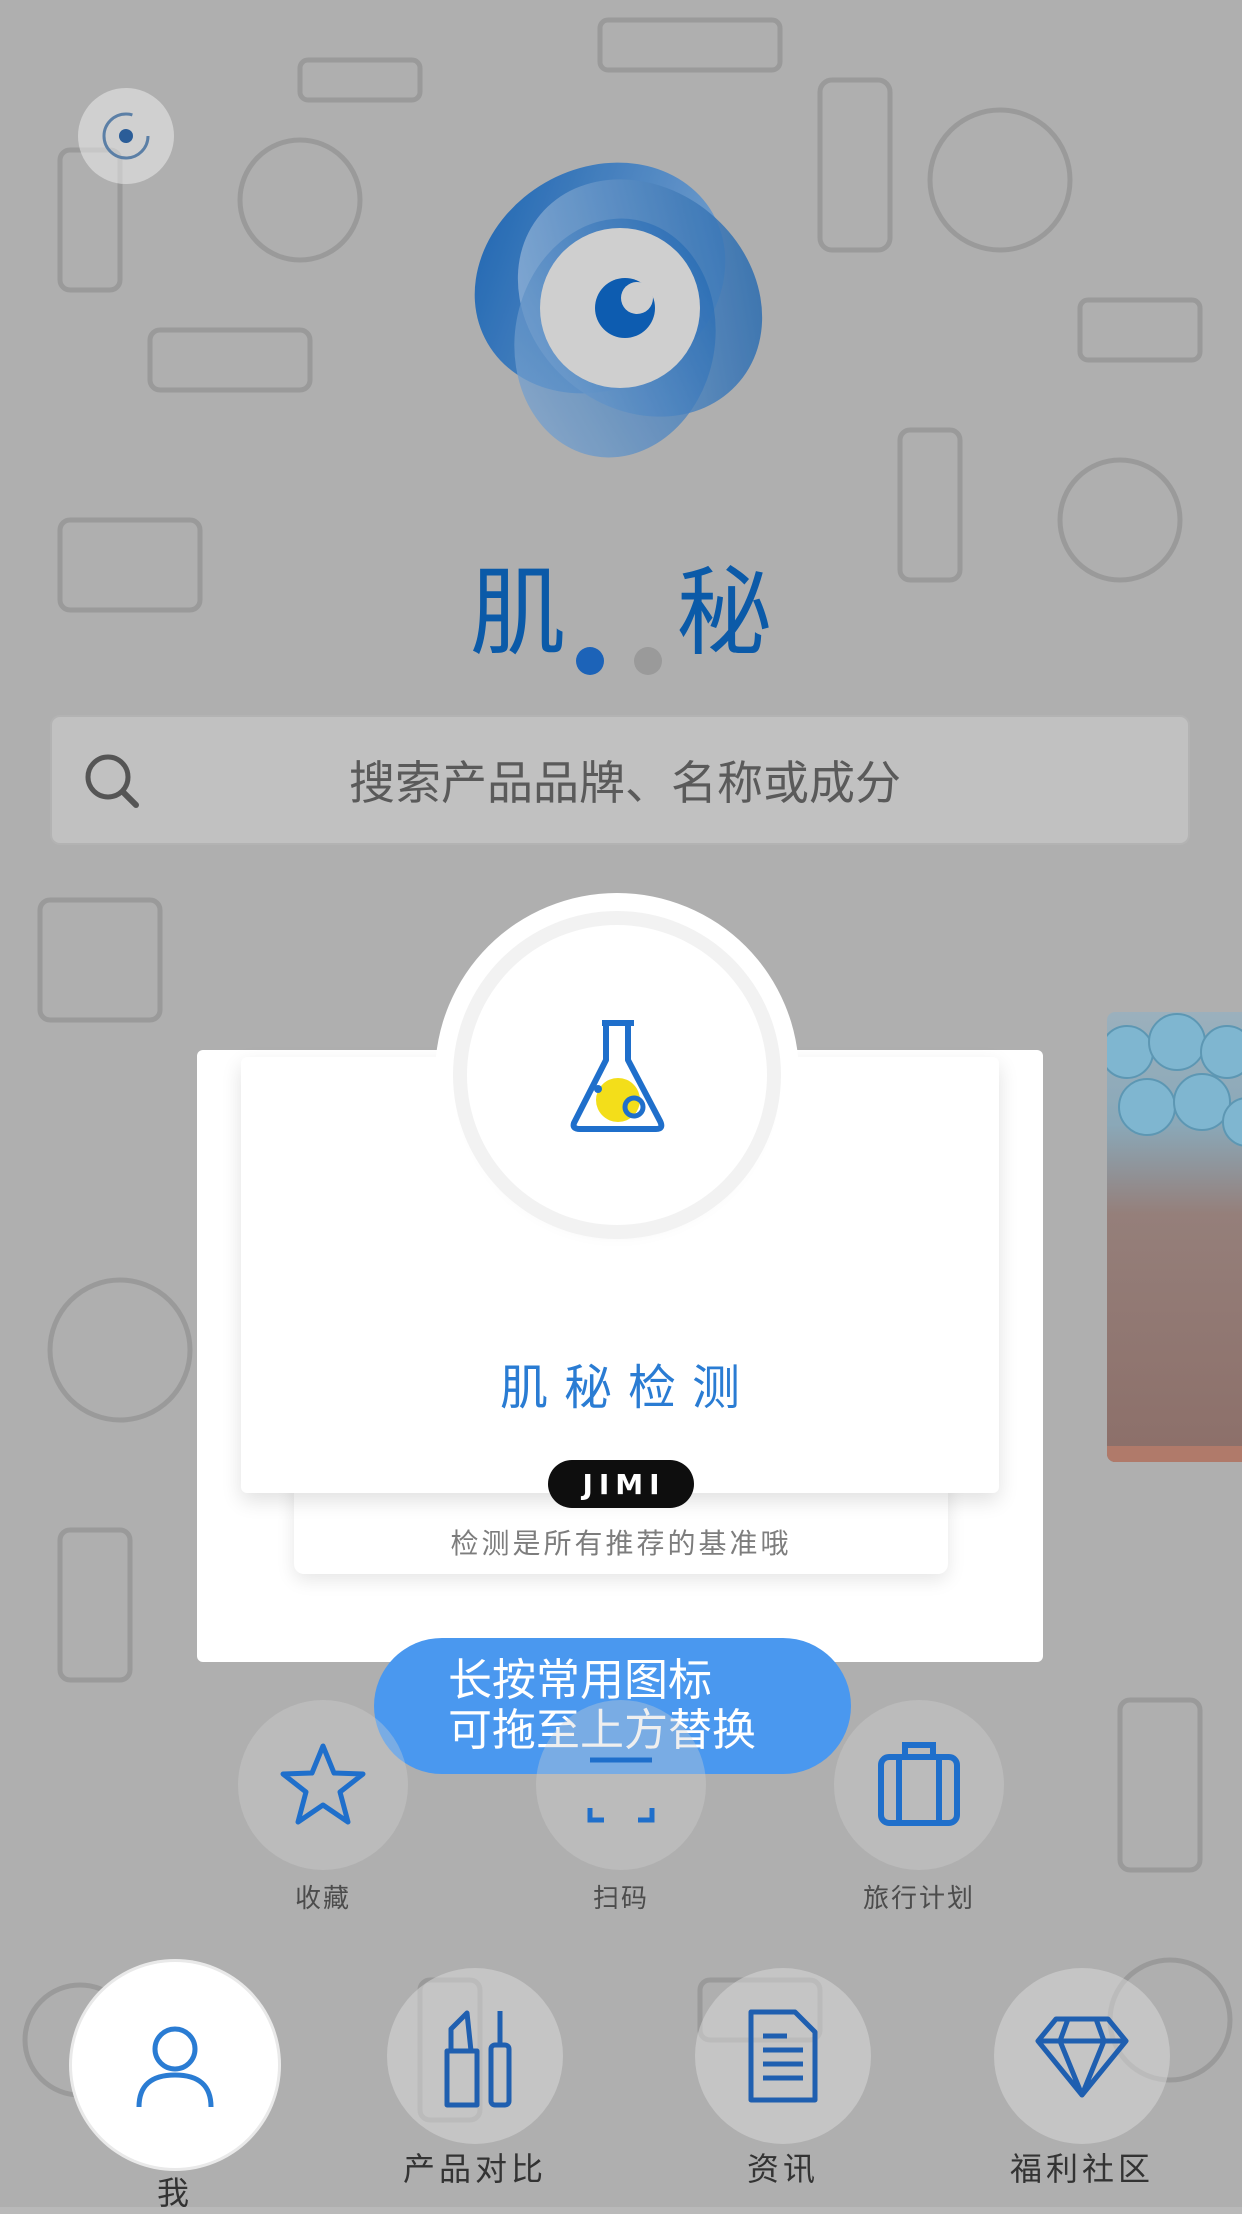 The height and width of the screenshot is (2214, 1242). Describe the element at coordinates (590, 661) in the screenshot. I see `page-dot-active` at that location.